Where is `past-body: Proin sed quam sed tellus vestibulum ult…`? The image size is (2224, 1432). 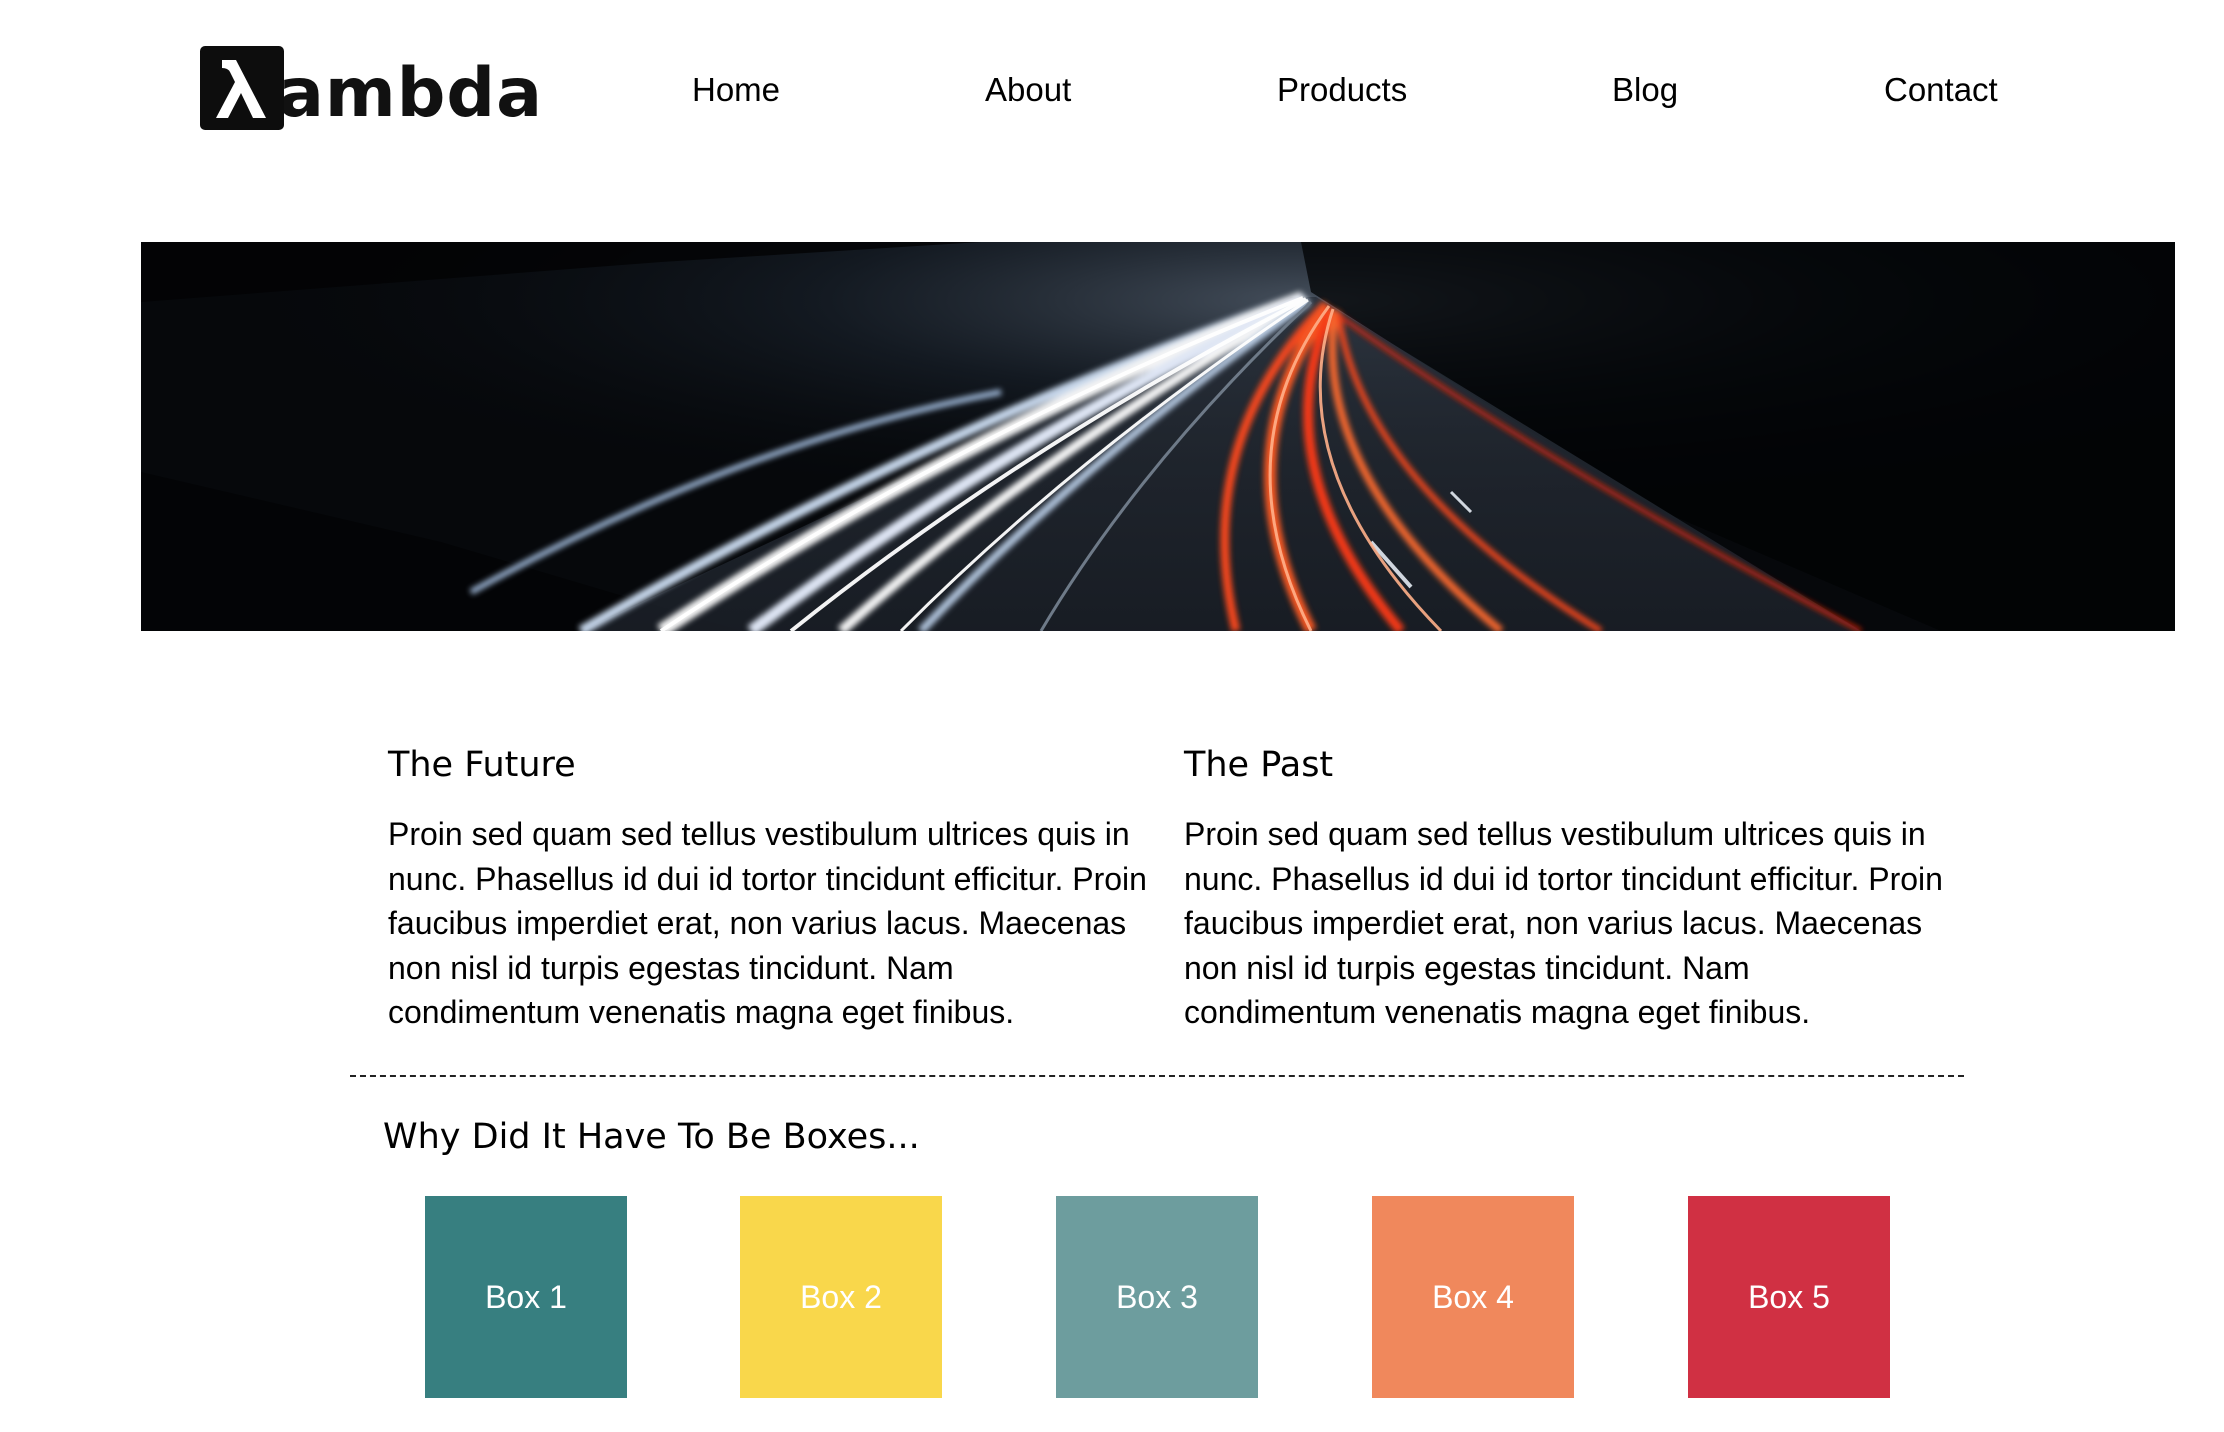
past-body: Proin sed quam sed tellus vestibulum ult… is located at coordinates (1563, 923).